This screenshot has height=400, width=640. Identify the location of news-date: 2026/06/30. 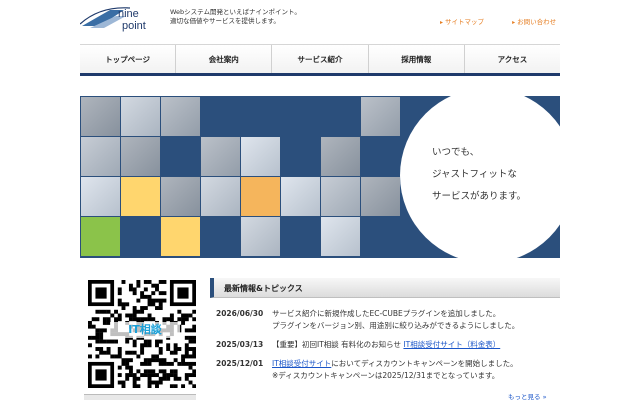
(240, 313).